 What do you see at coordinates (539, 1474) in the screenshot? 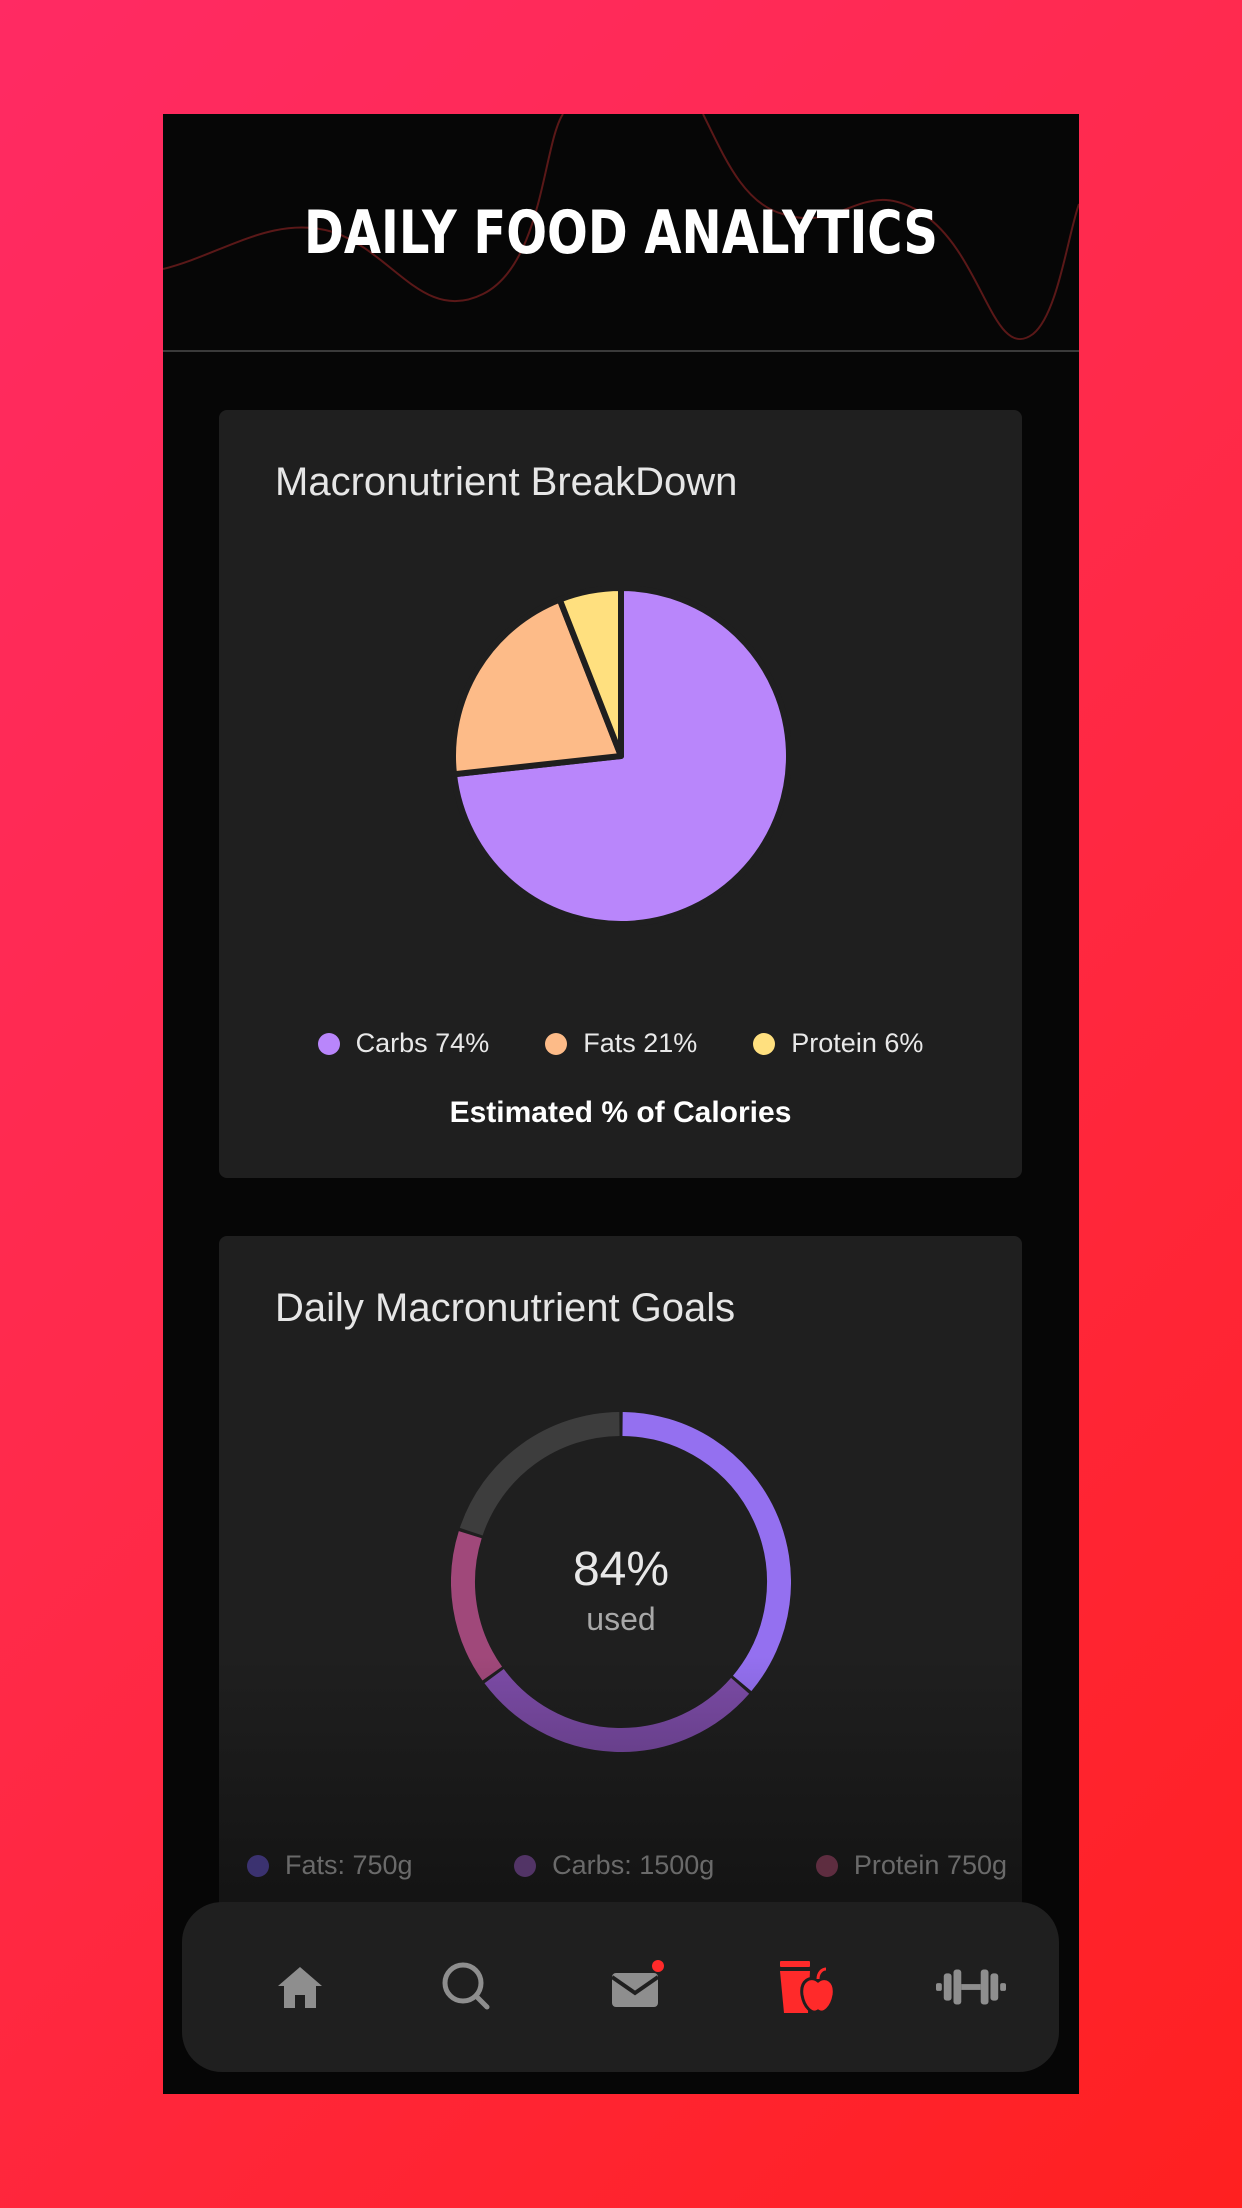
I see `donut-segment-remaining` at bounding box center [539, 1474].